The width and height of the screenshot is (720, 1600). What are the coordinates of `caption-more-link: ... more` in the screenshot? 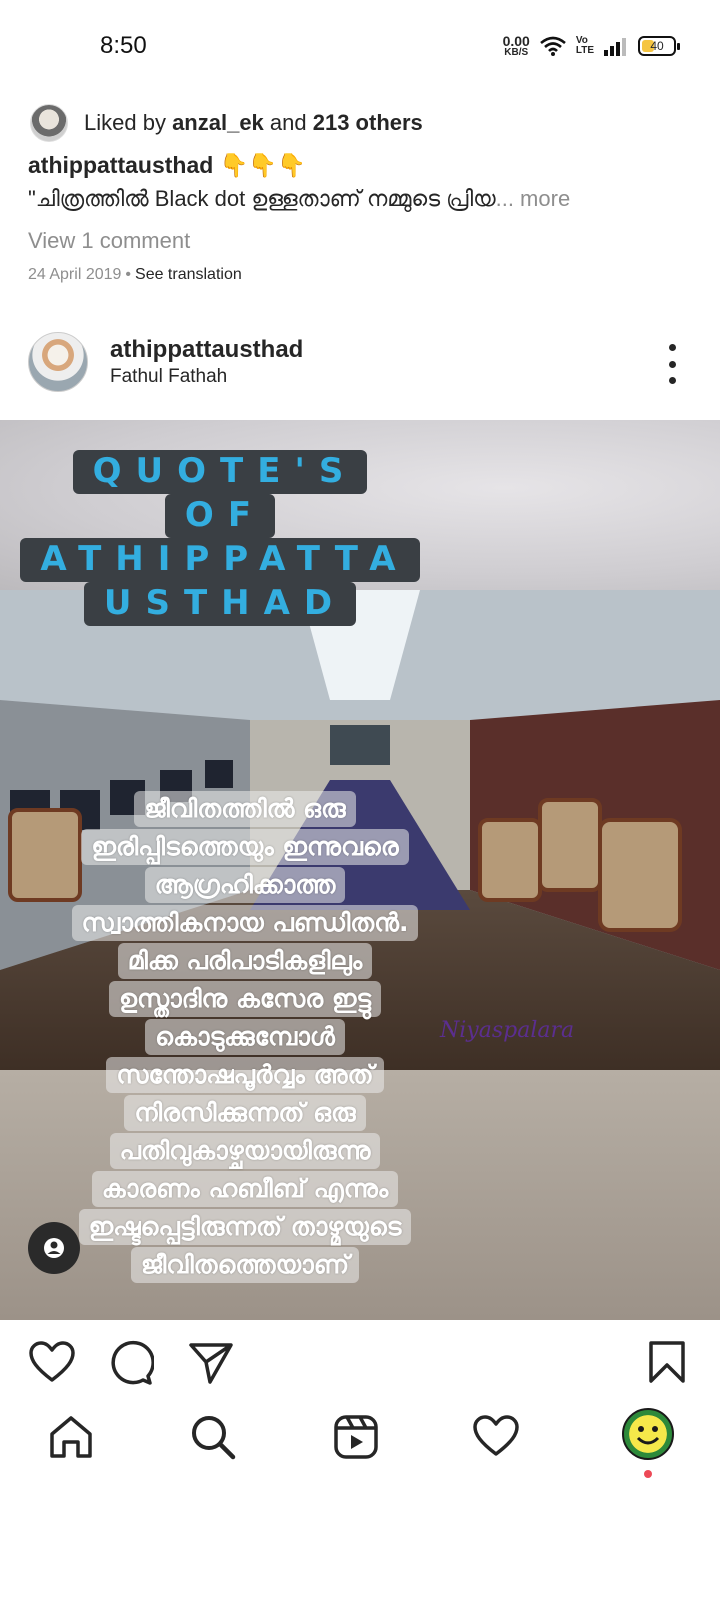 It's located at (533, 198).